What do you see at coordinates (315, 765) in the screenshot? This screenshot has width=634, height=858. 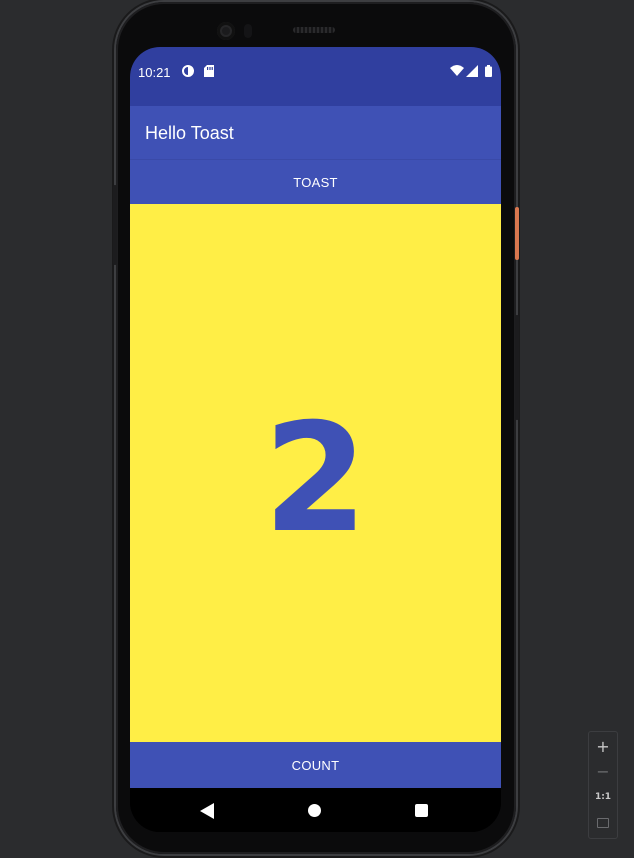 I see `count-button: COUNT` at bounding box center [315, 765].